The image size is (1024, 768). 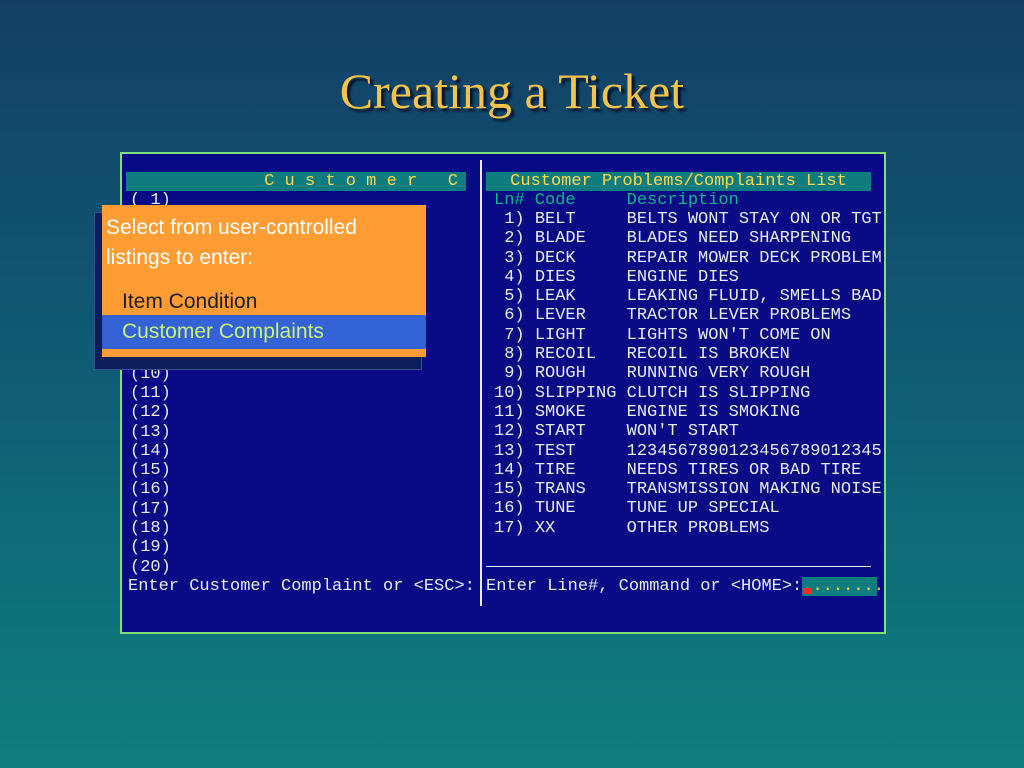 What do you see at coordinates (514, 451) in the screenshot?
I see `complaint-line-number: 13)` at bounding box center [514, 451].